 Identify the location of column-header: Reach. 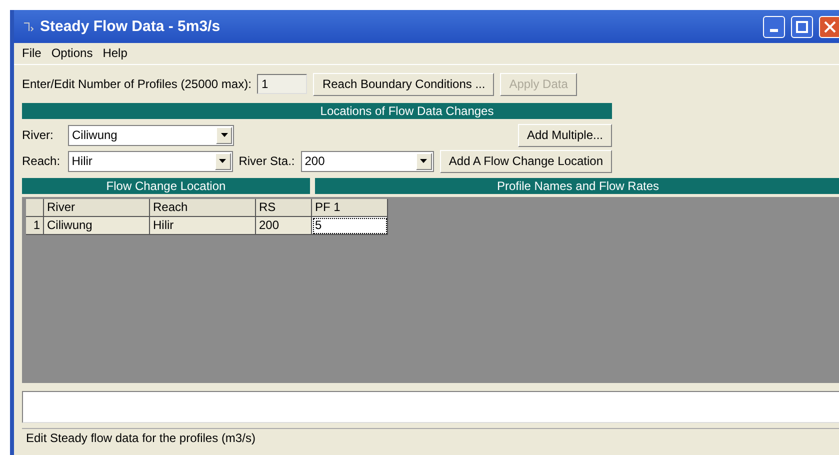
(203, 208).